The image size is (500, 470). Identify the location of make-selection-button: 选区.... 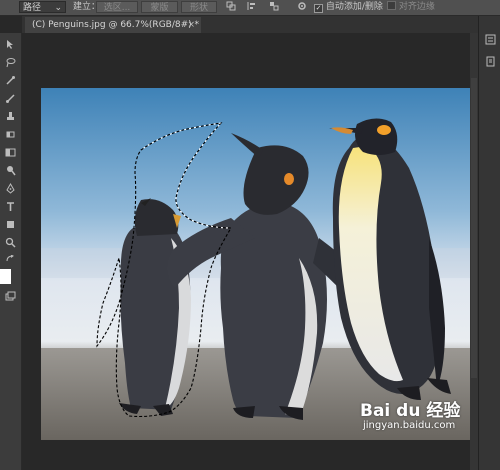
(117, 7).